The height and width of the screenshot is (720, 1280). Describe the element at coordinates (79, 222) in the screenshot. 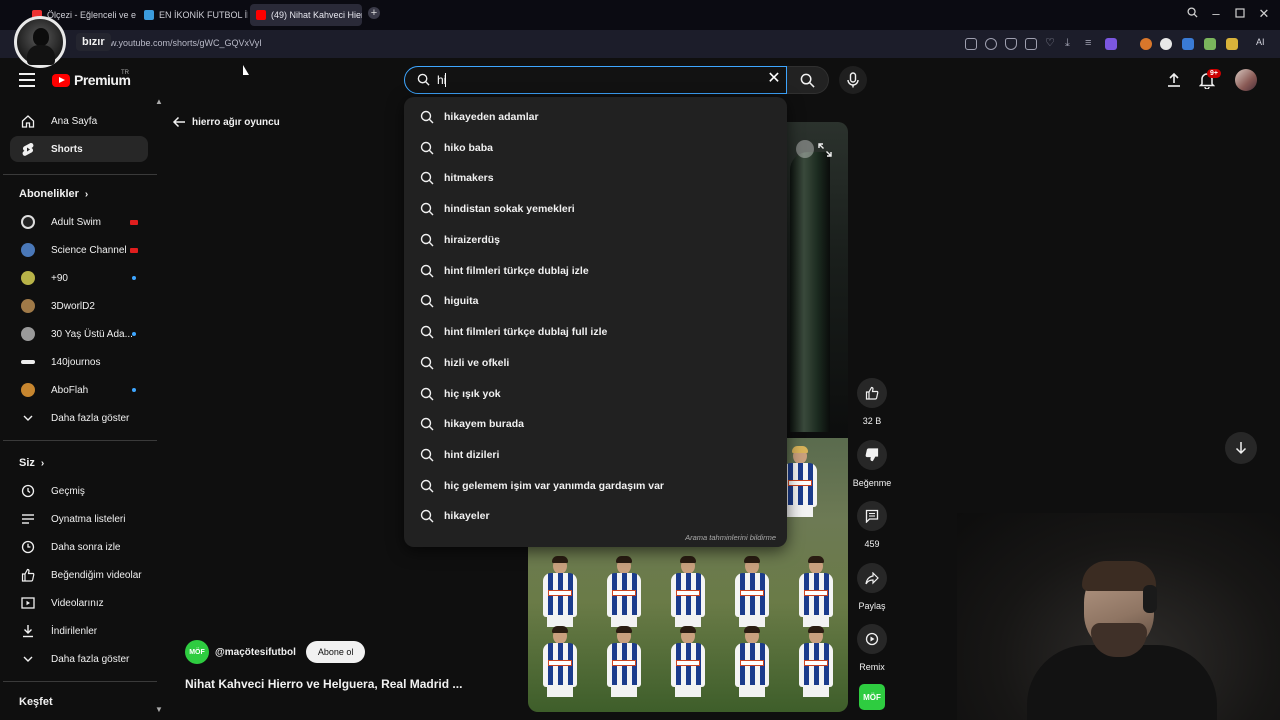

I see `sidebar-item-subscription: Adult Swim` at that location.